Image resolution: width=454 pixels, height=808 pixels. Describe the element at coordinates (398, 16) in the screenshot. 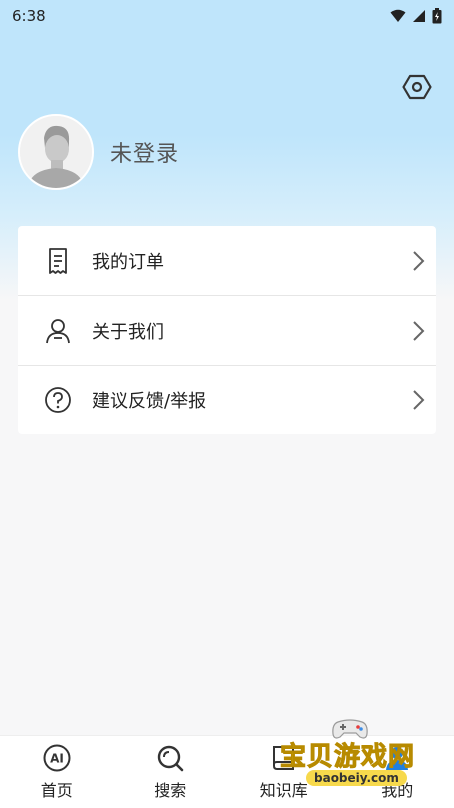

I see `wifi-icon` at that location.